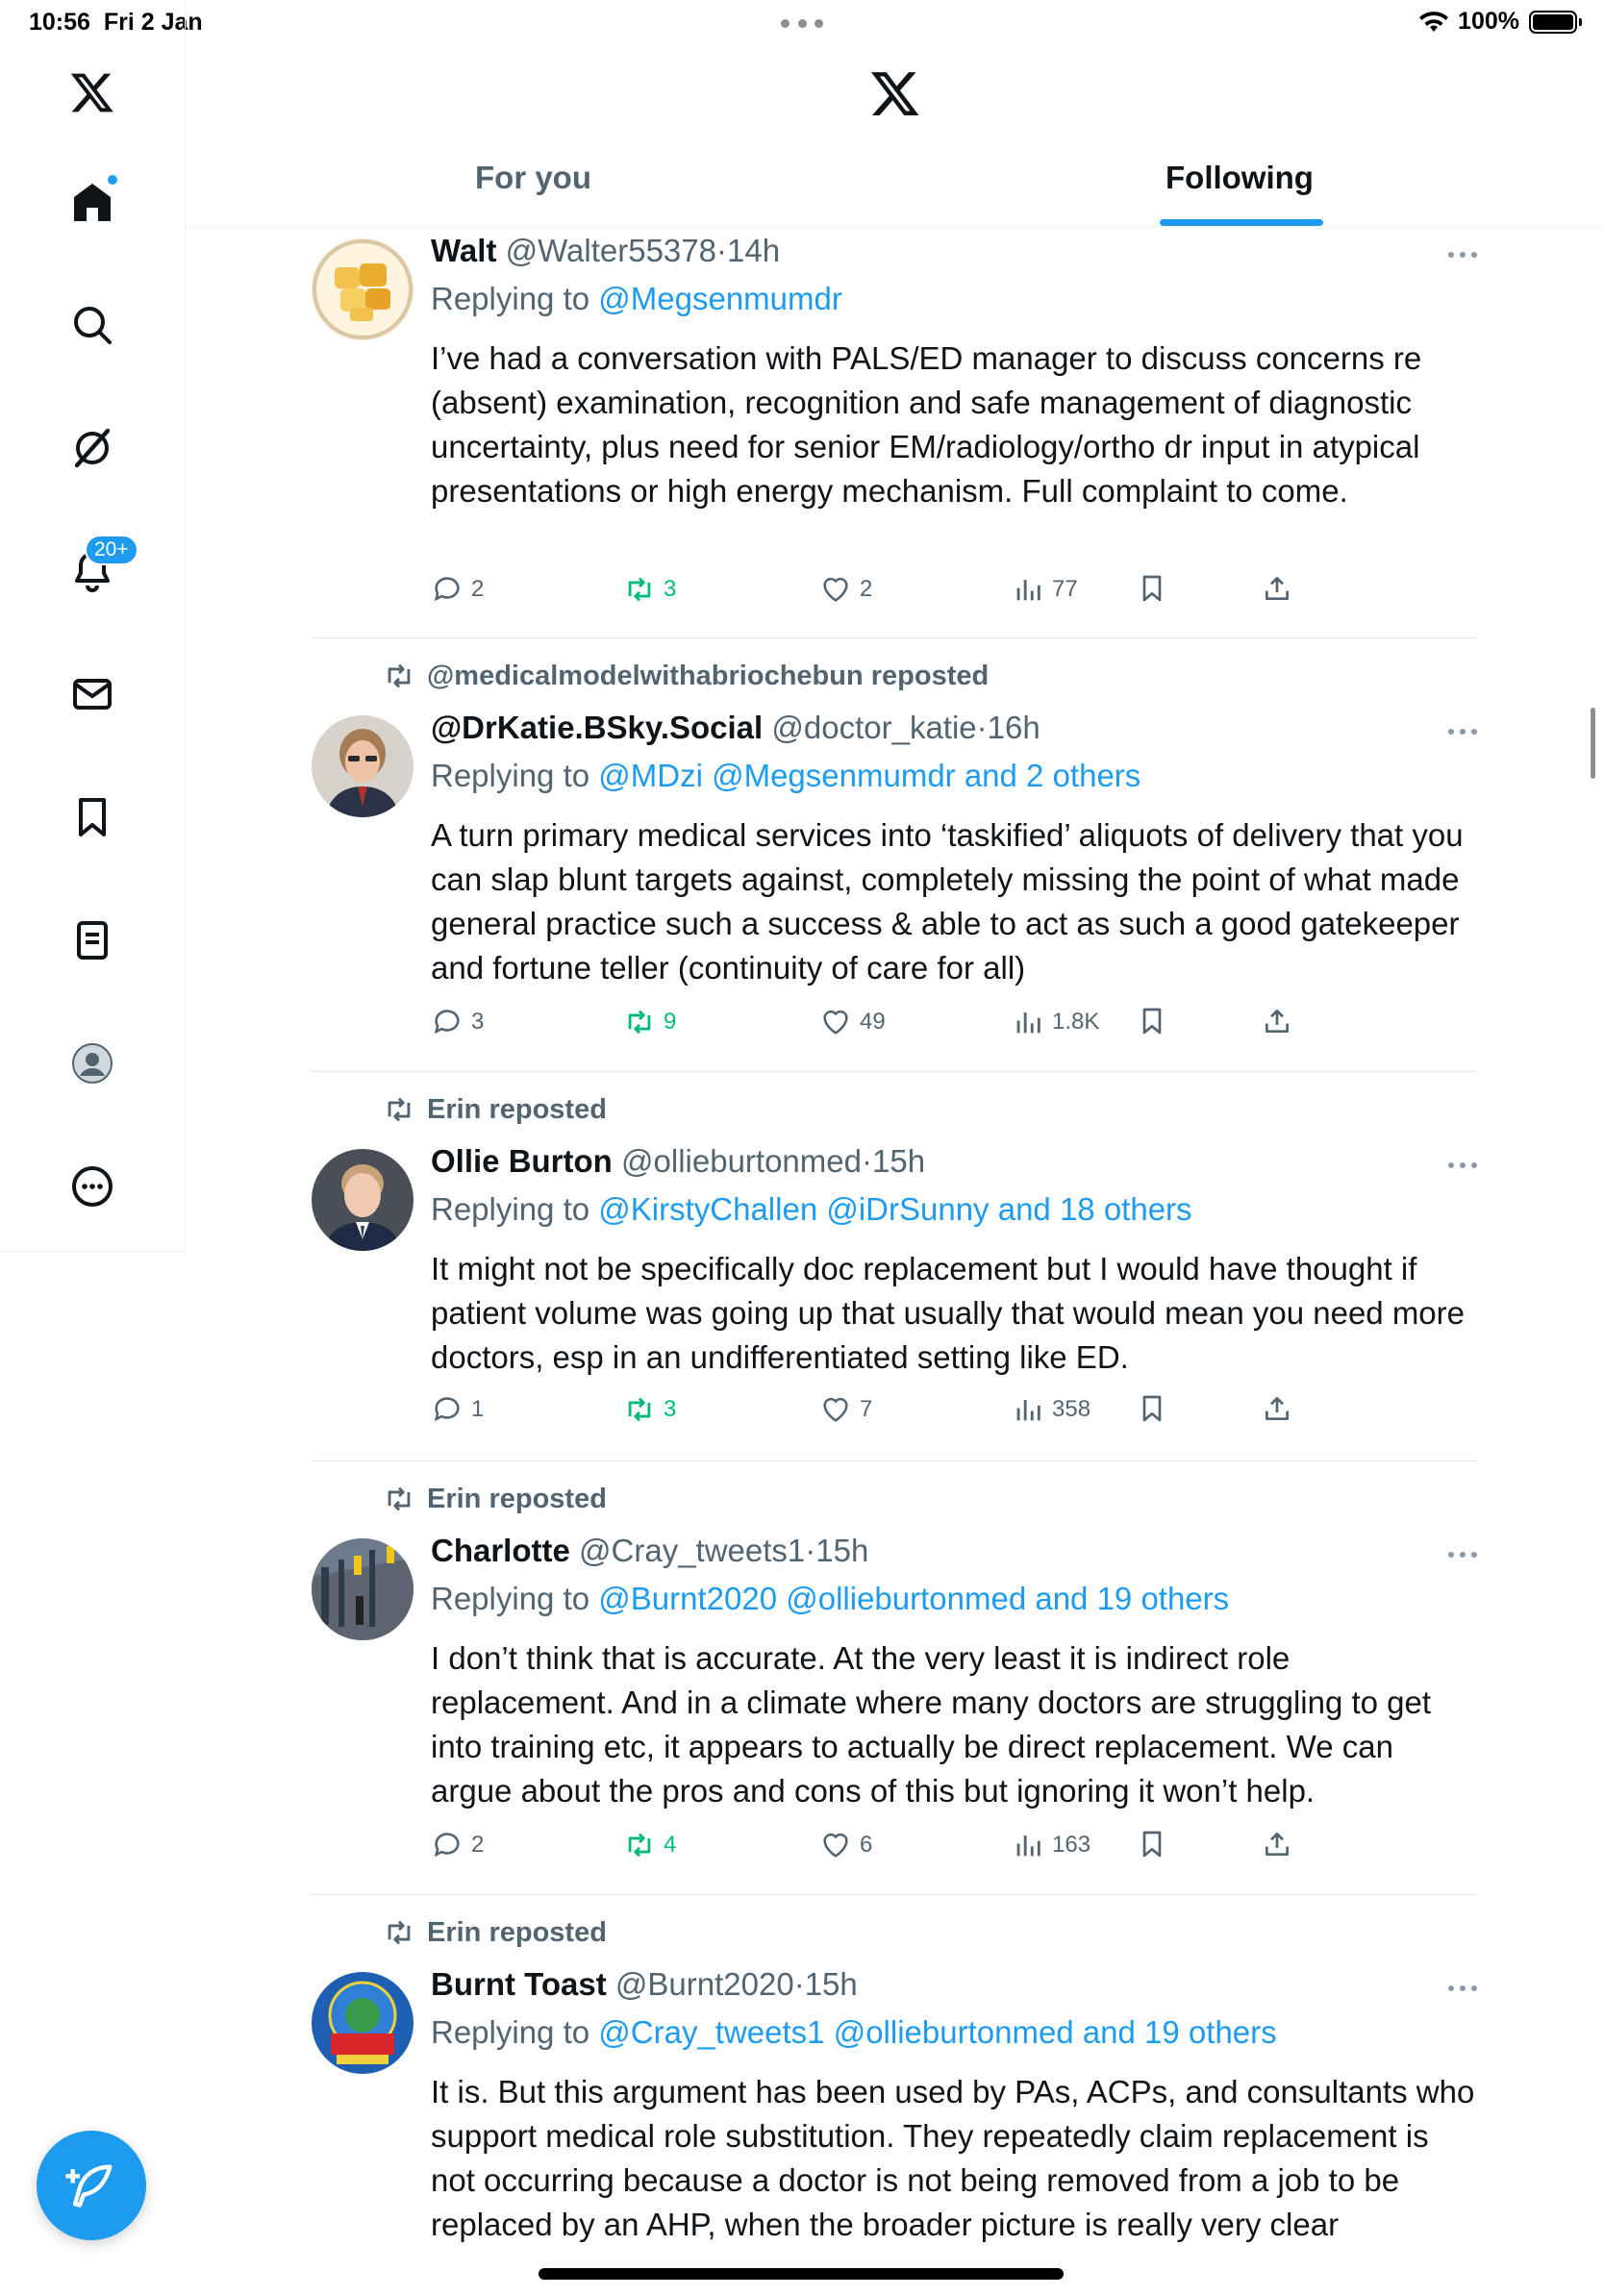 Image resolution: width=1604 pixels, height=2296 pixels. What do you see at coordinates (1051, 1845) in the screenshot?
I see `views-button: 163` at bounding box center [1051, 1845].